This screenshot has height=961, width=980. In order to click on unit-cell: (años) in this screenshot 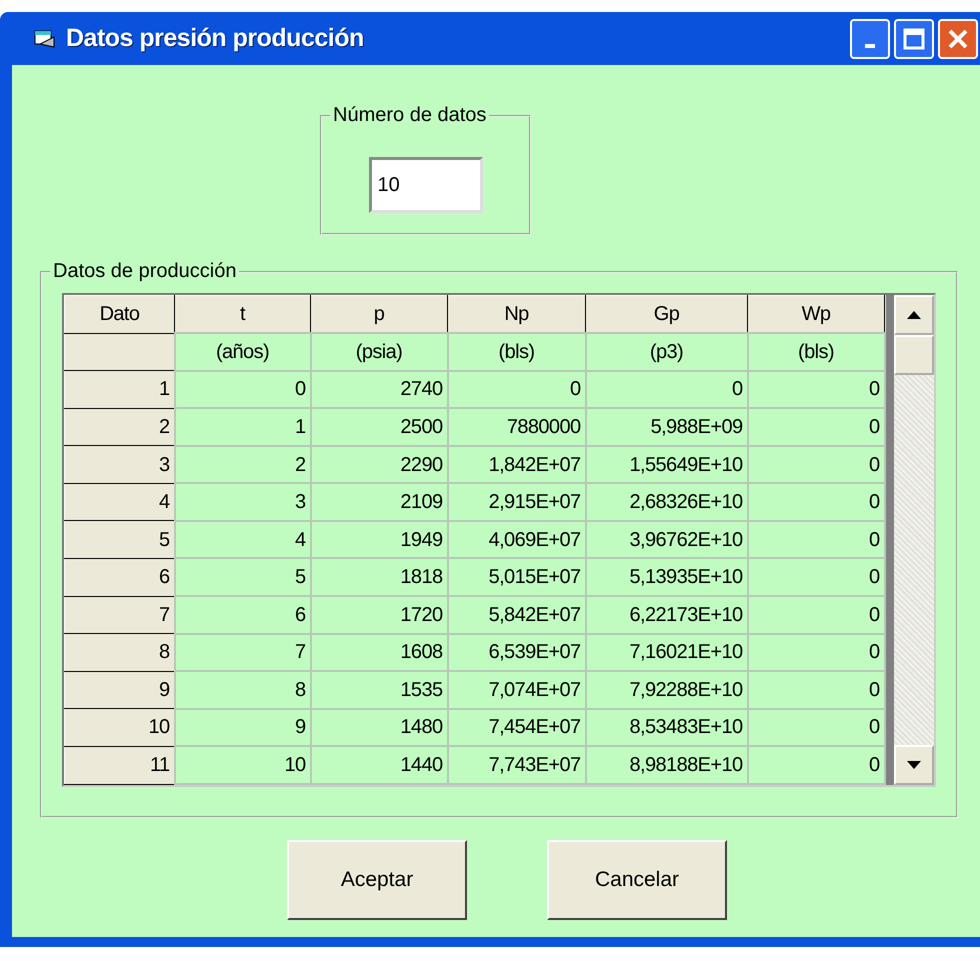, I will do `click(242, 352)`.